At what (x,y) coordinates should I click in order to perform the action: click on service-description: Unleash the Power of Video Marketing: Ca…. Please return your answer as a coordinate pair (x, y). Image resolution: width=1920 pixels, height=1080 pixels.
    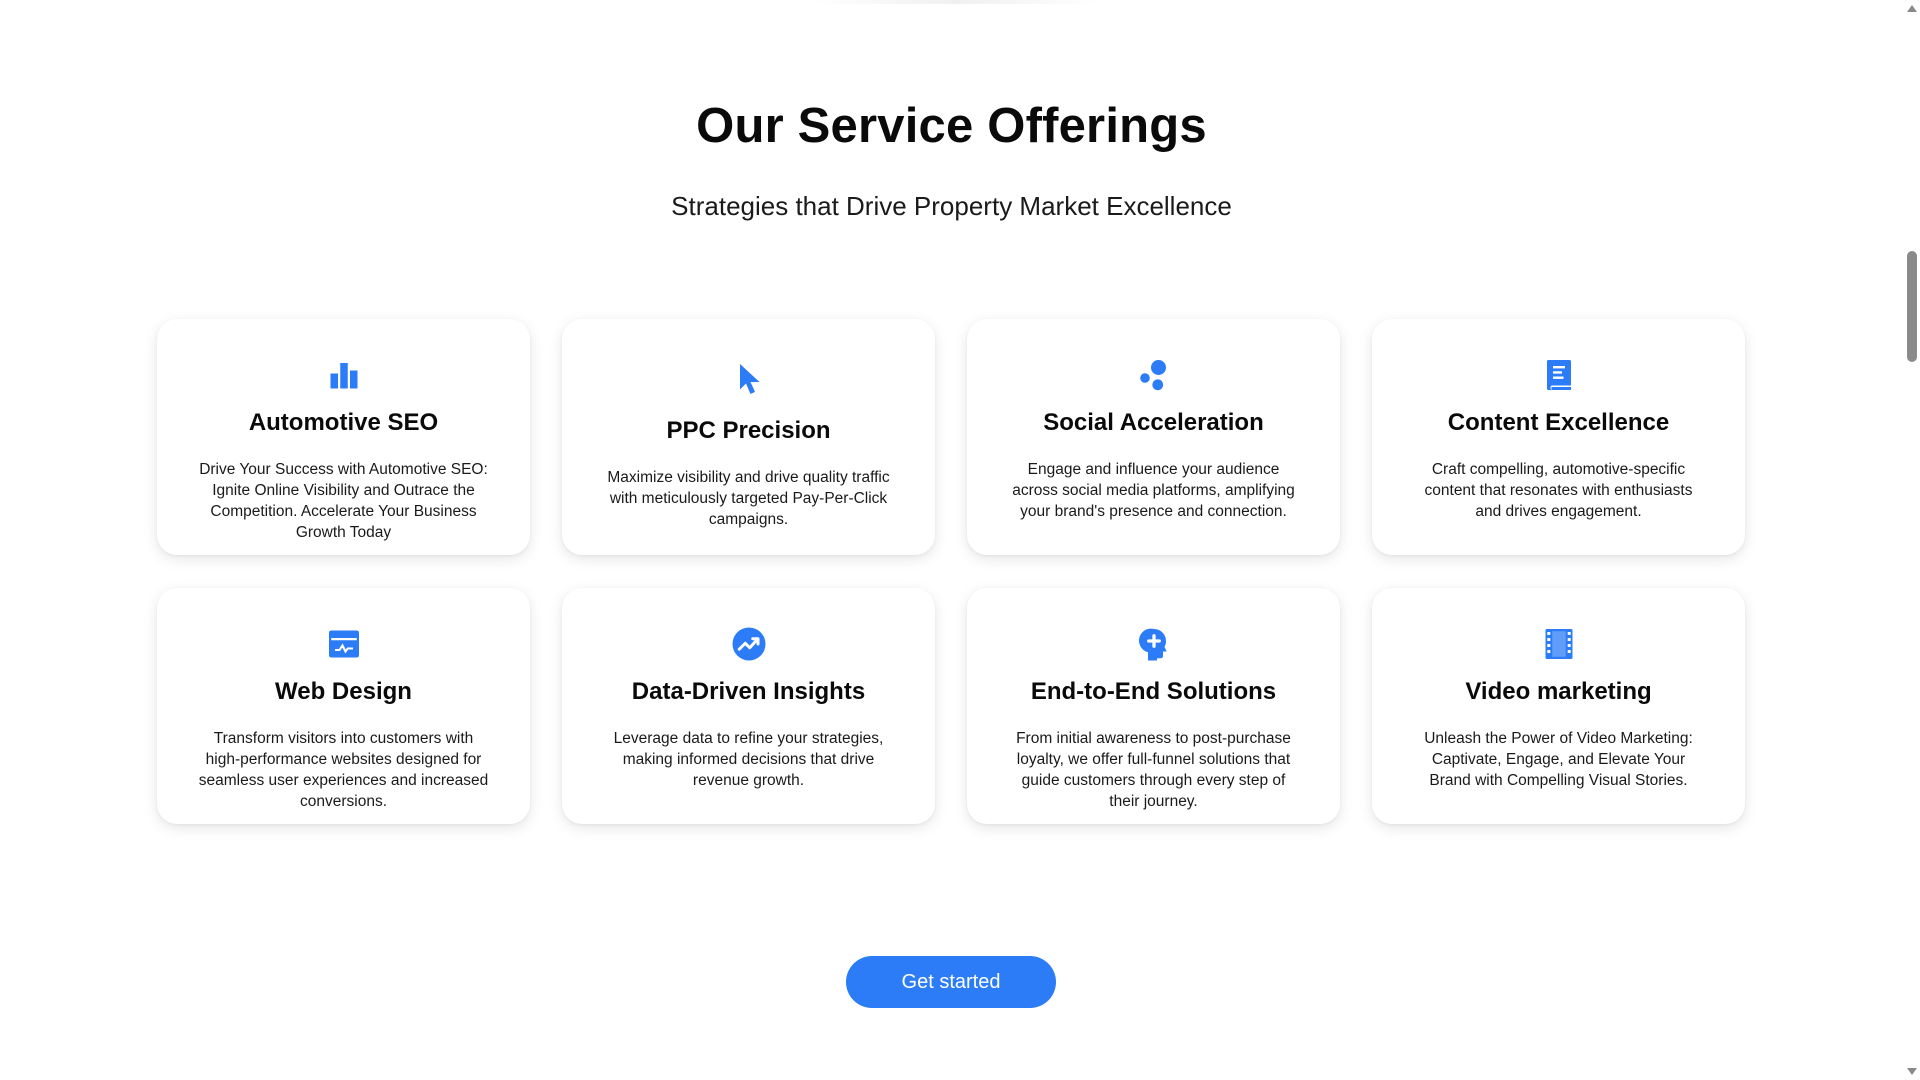
    Looking at the image, I should click on (1558, 759).